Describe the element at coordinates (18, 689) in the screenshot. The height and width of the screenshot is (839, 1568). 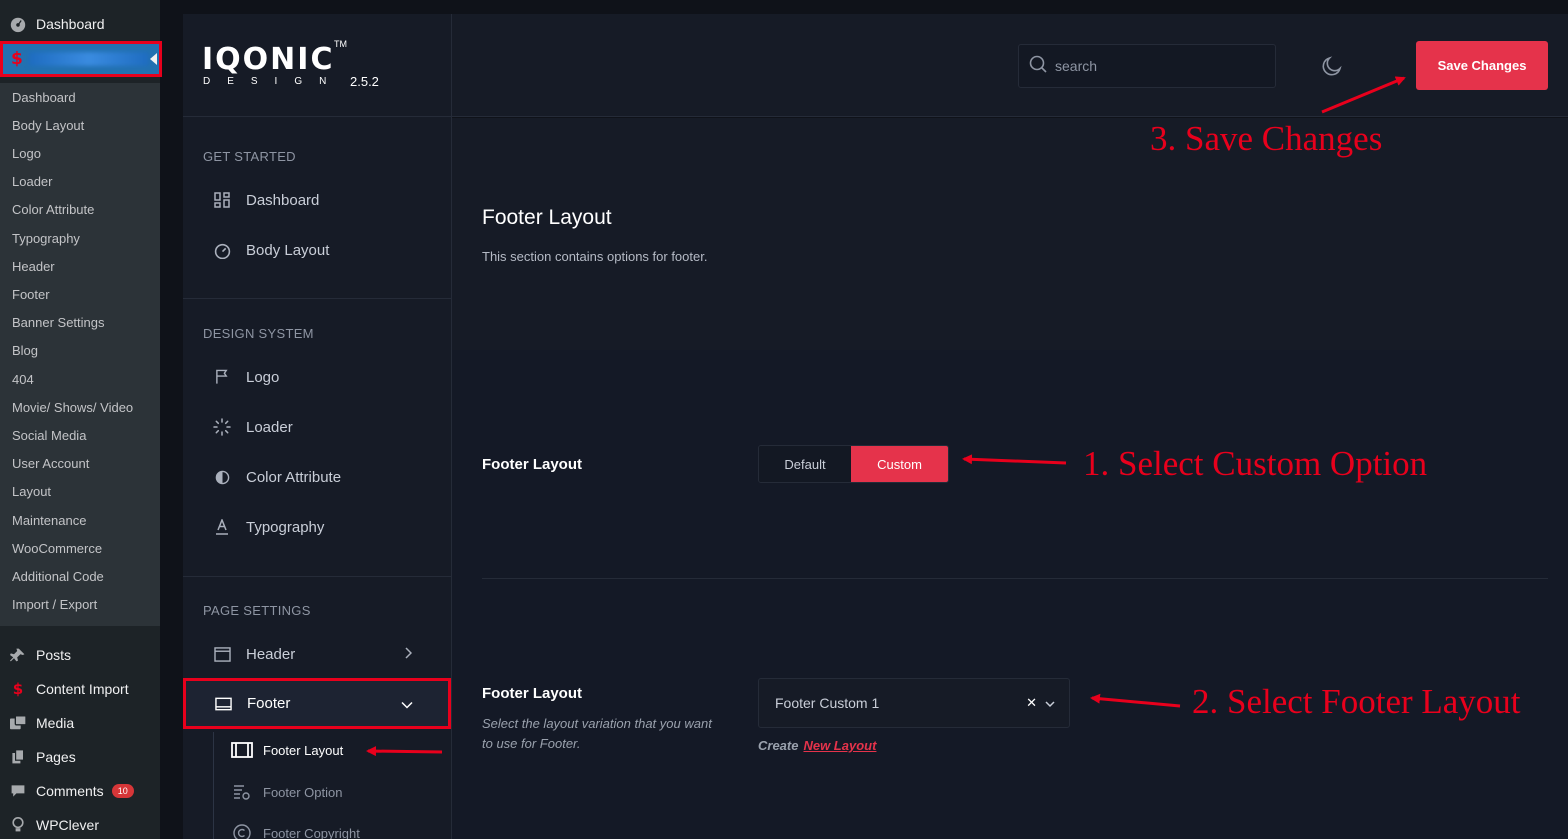
I see `dollar-glyph: $` at that location.